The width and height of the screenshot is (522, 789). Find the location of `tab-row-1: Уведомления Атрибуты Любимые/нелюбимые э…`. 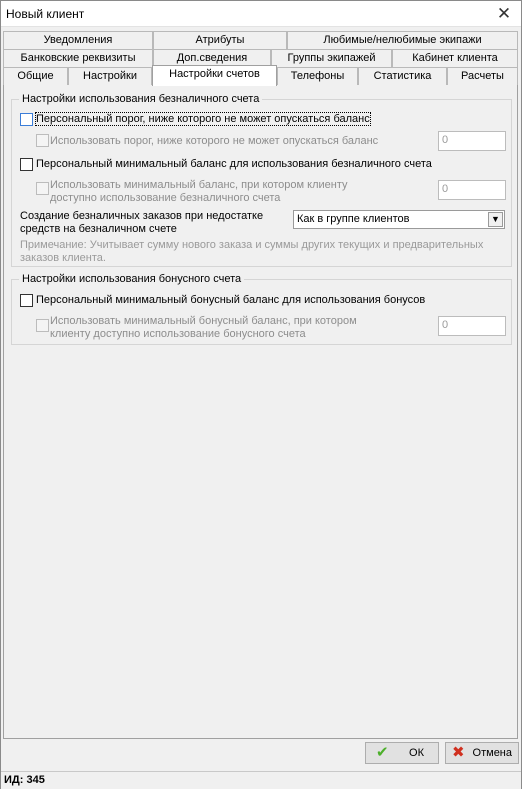

tab-row-1: Уведомления Атрибуты Любимые/нелюбимые э… is located at coordinates (260, 40).